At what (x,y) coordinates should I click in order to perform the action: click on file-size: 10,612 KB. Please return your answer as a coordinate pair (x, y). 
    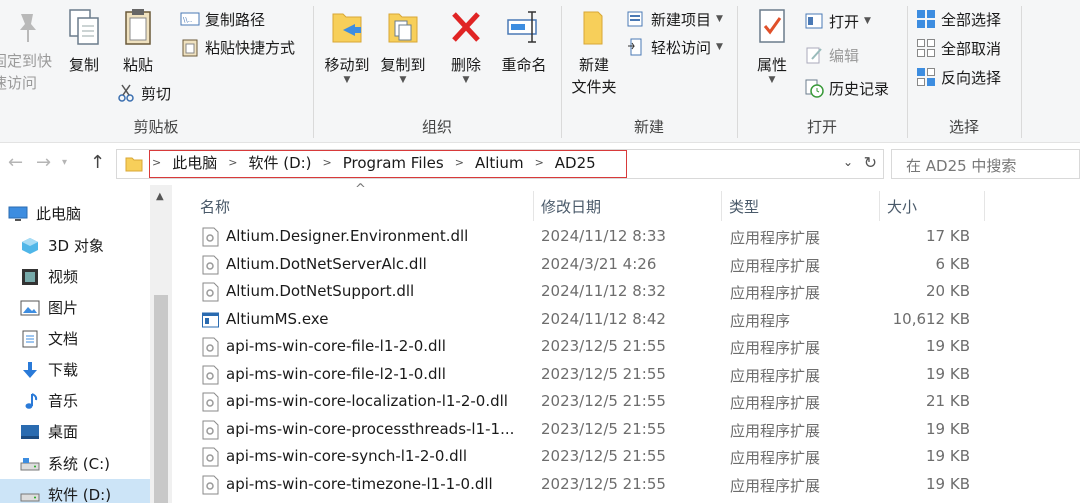
    Looking at the image, I should click on (931, 318).